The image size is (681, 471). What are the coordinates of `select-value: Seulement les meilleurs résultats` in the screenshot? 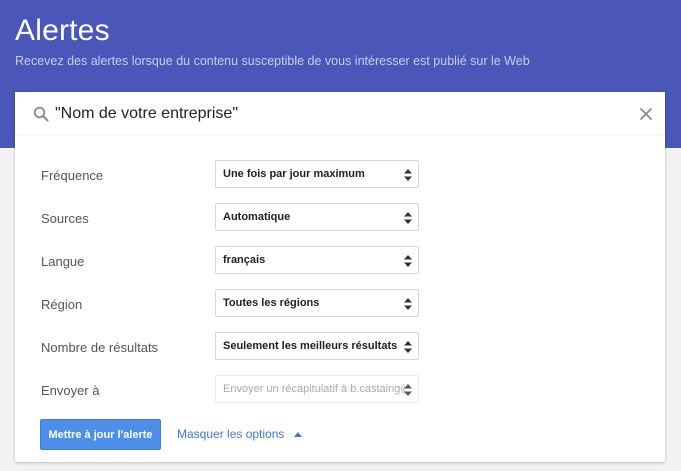 It's located at (310, 346).